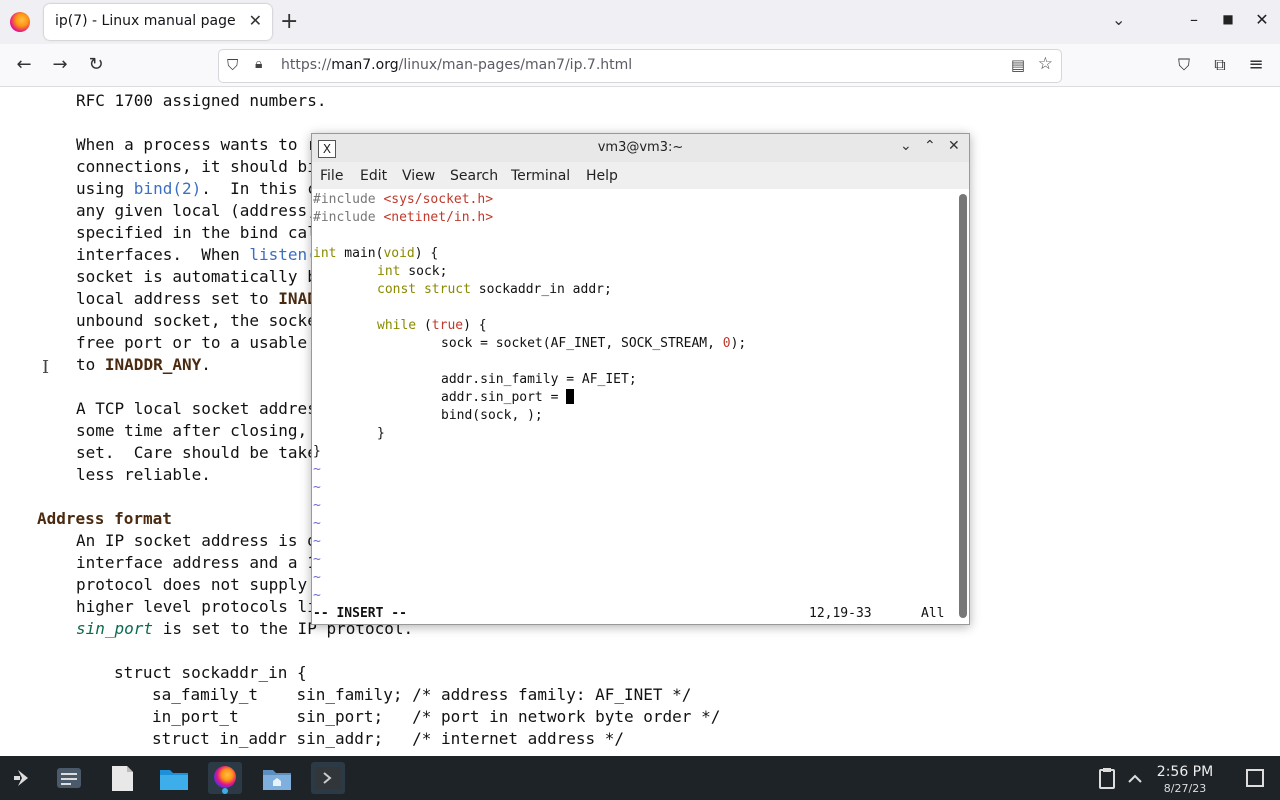 The height and width of the screenshot is (800, 1280). What do you see at coordinates (196, 166) in the screenshot?
I see `page-line: connections, it should bi` at bounding box center [196, 166].